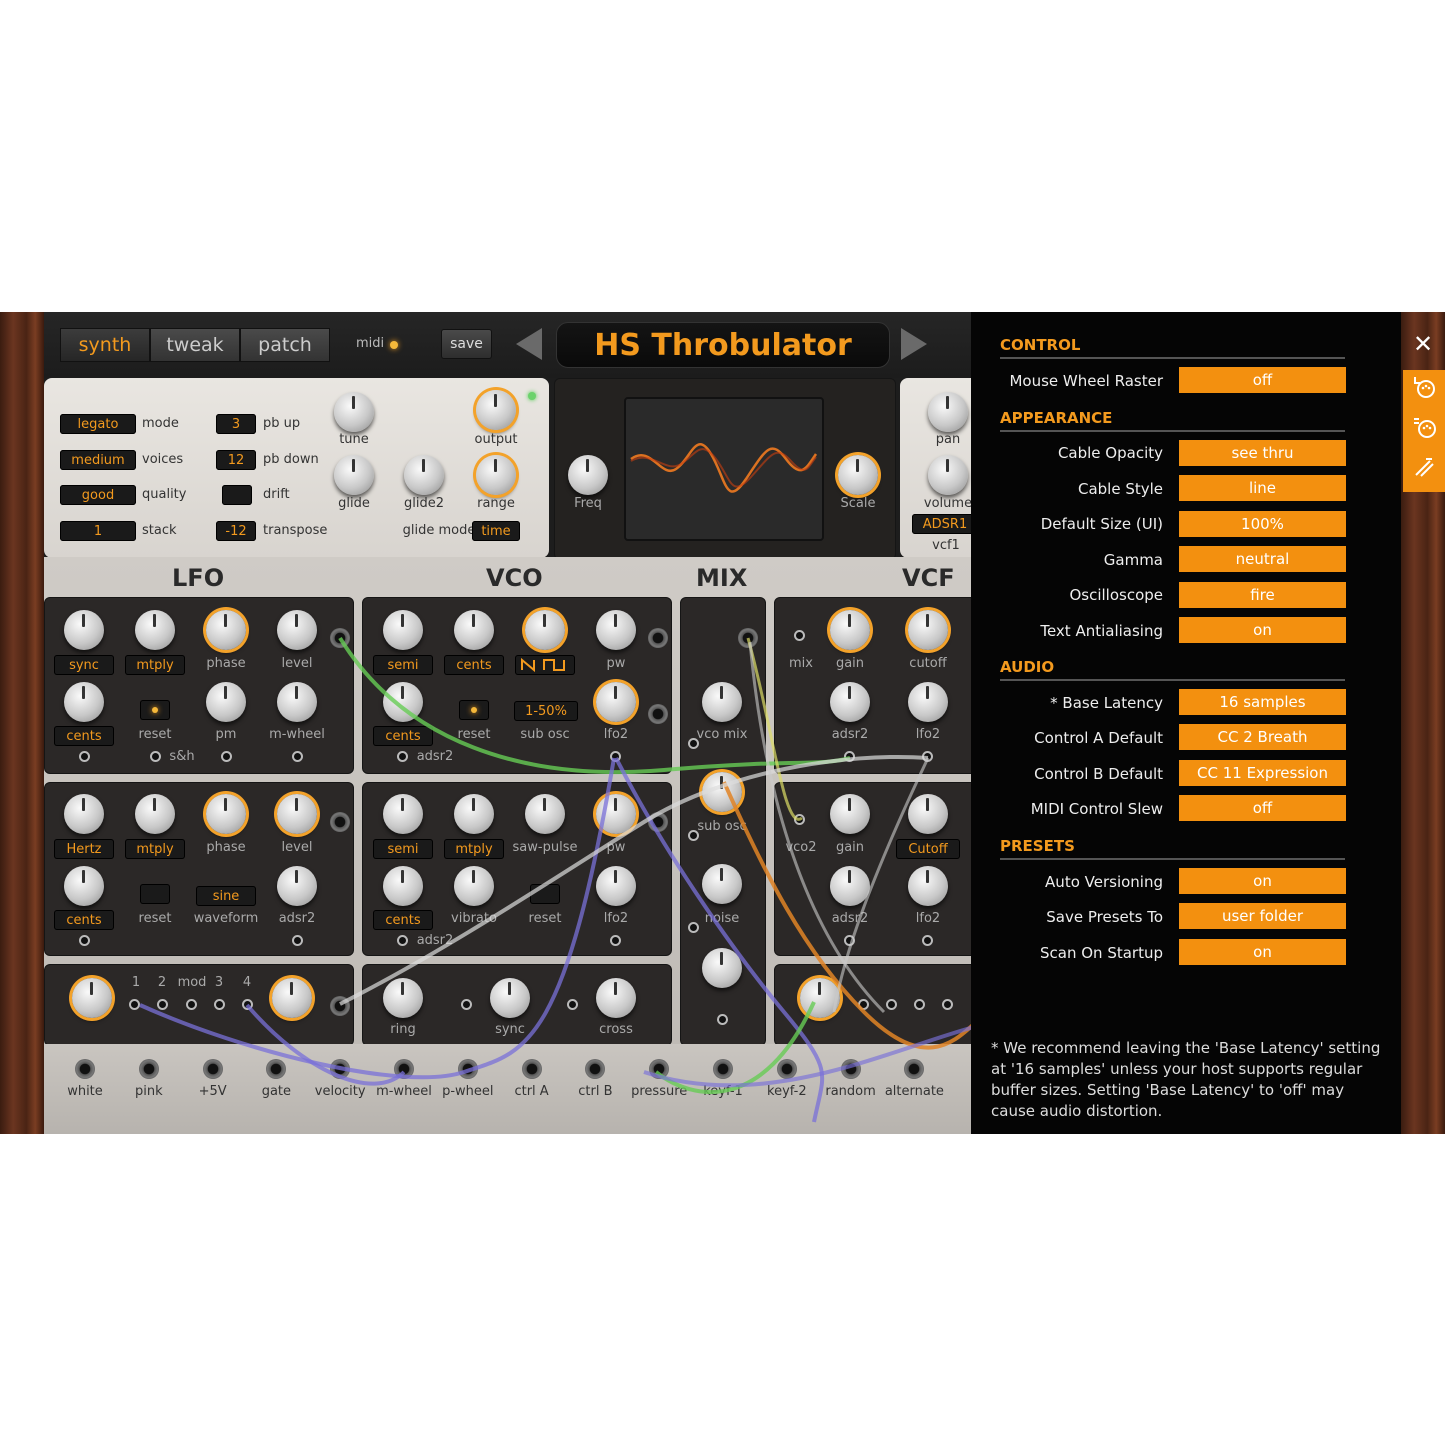 The height and width of the screenshot is (1445, 1445). Describe the element at coordinates (297, 756) in the screenshot. I see `lfo1-mwheel-jack` at that location.